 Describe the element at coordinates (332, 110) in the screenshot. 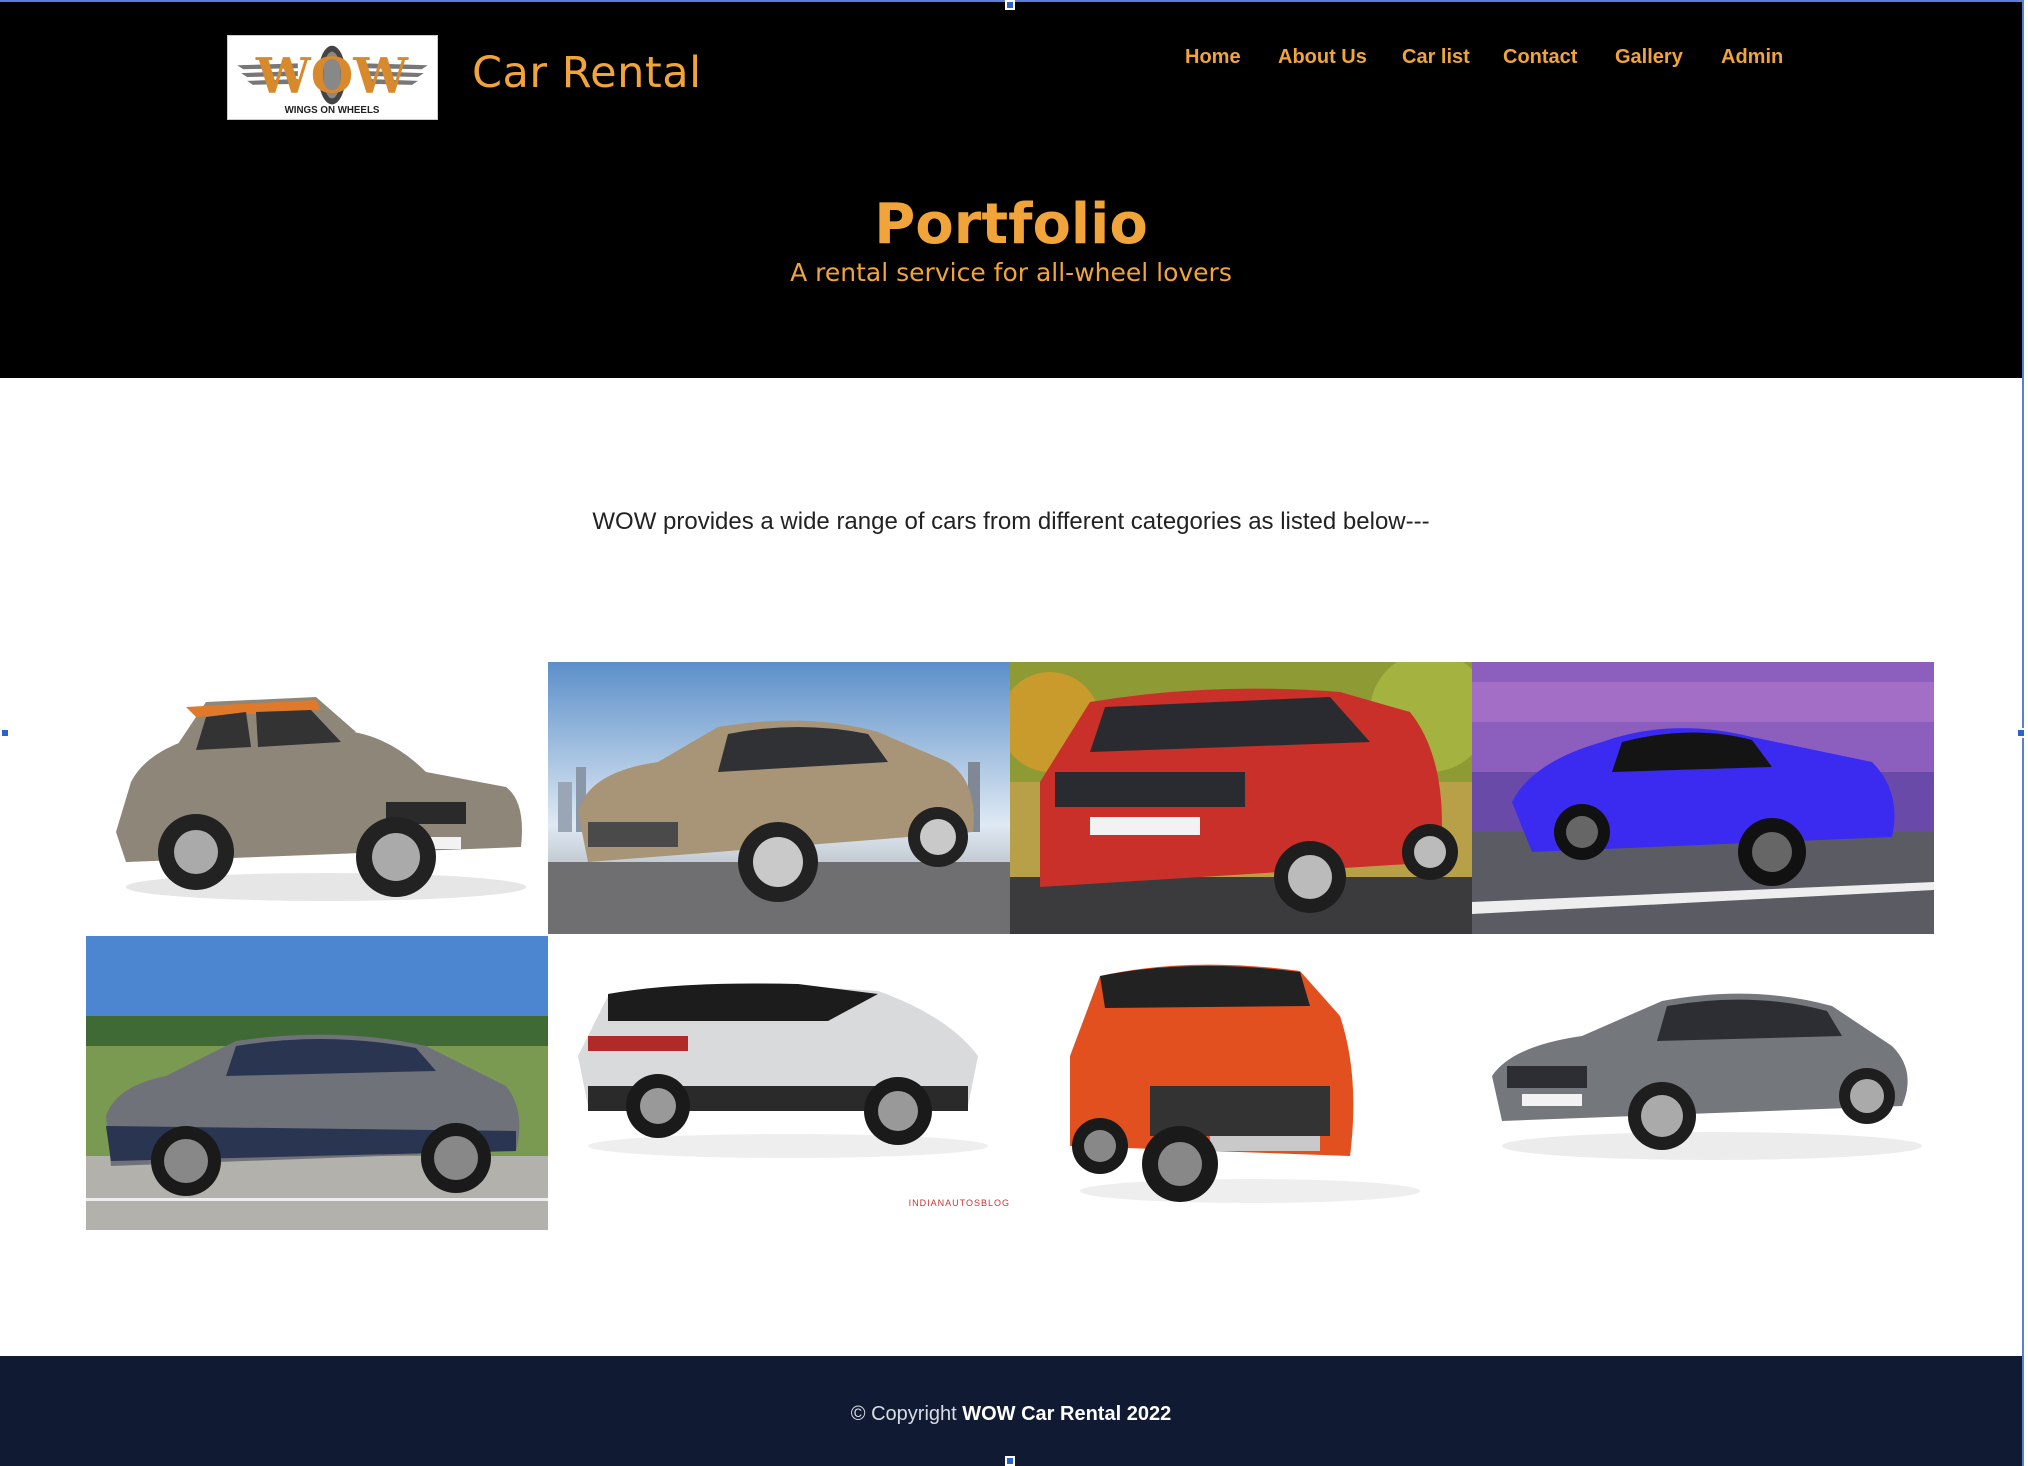

I see `logo-tagline: WINGS ON WHEELS` at that location.